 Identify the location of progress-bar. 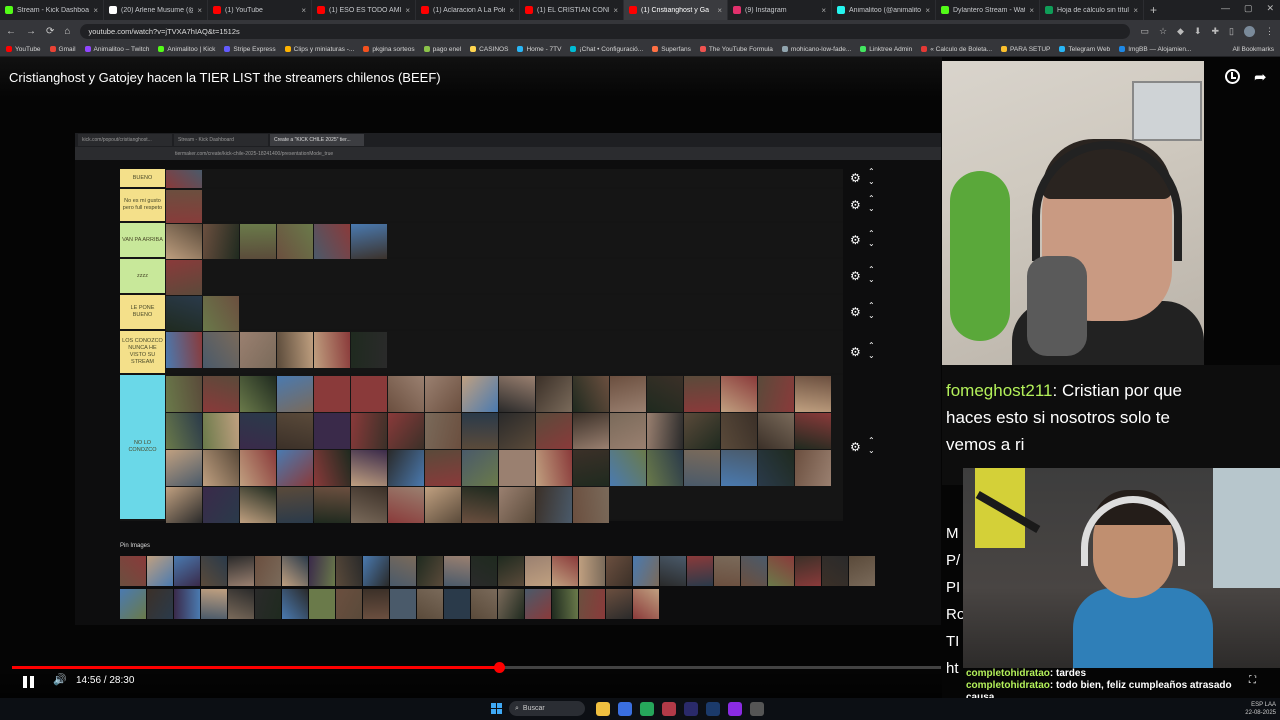
(476, 667).